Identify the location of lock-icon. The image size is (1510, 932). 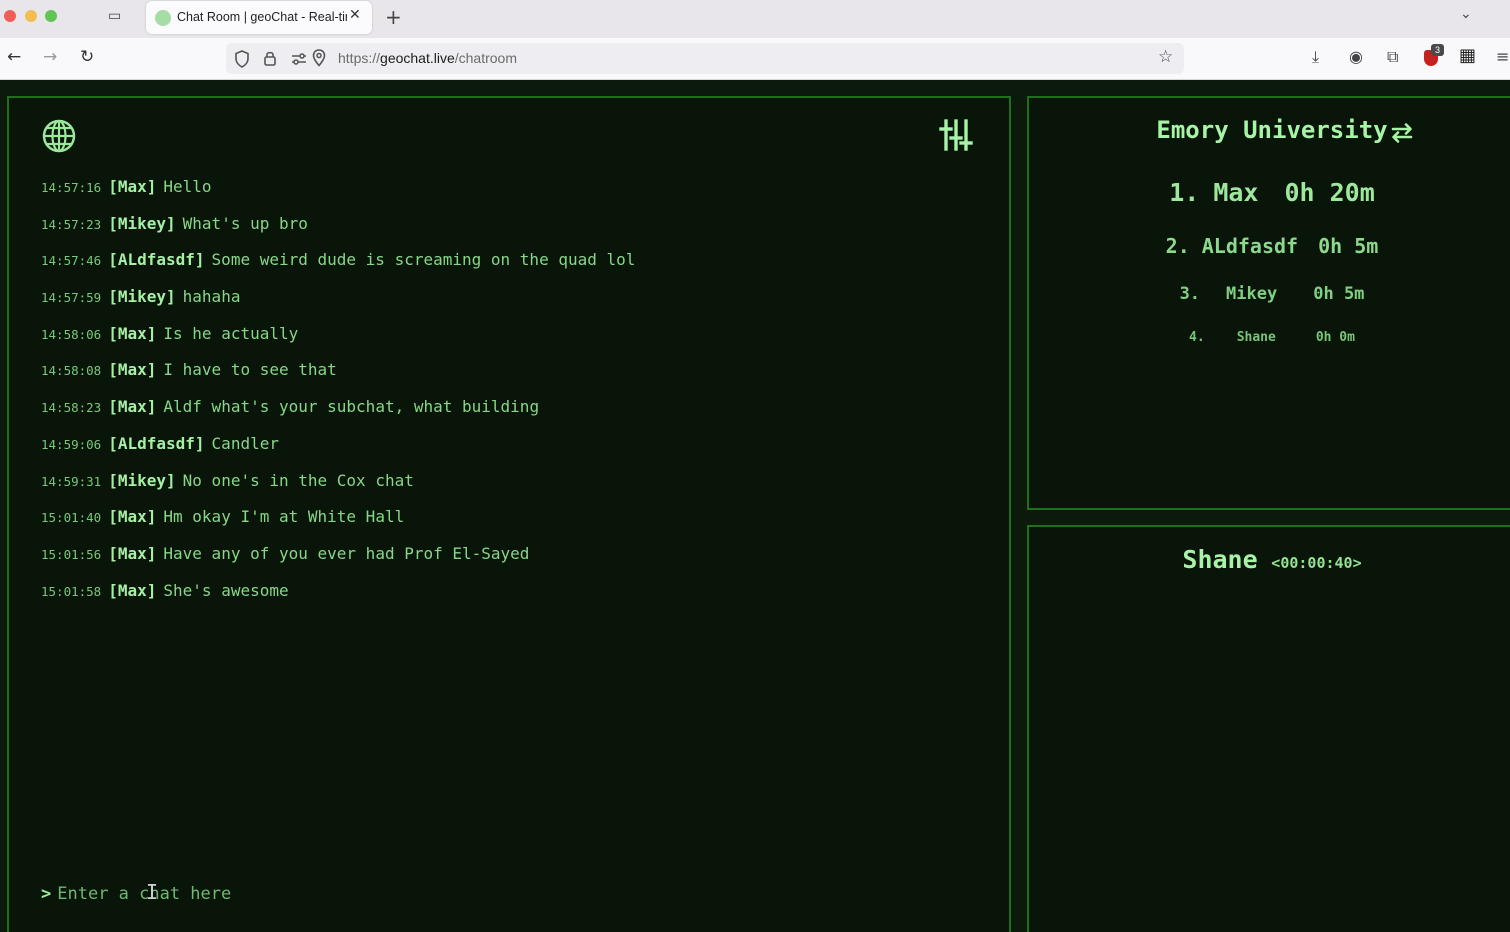
(270, 58).